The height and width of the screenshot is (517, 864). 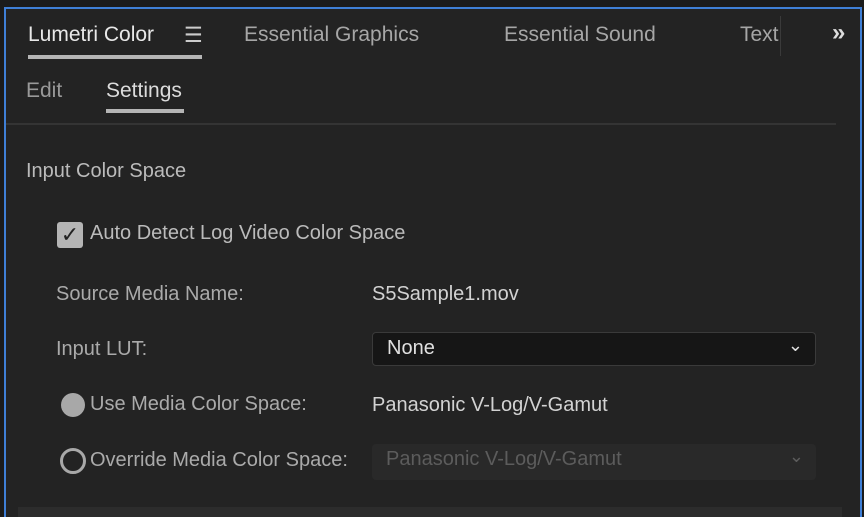 I want to click on source-media-value: S5Sample1.mov, so click(x=445, y=294).